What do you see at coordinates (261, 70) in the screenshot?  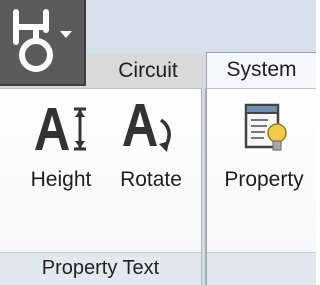 I see `tab-system: System` at bounding box center [261, 70].